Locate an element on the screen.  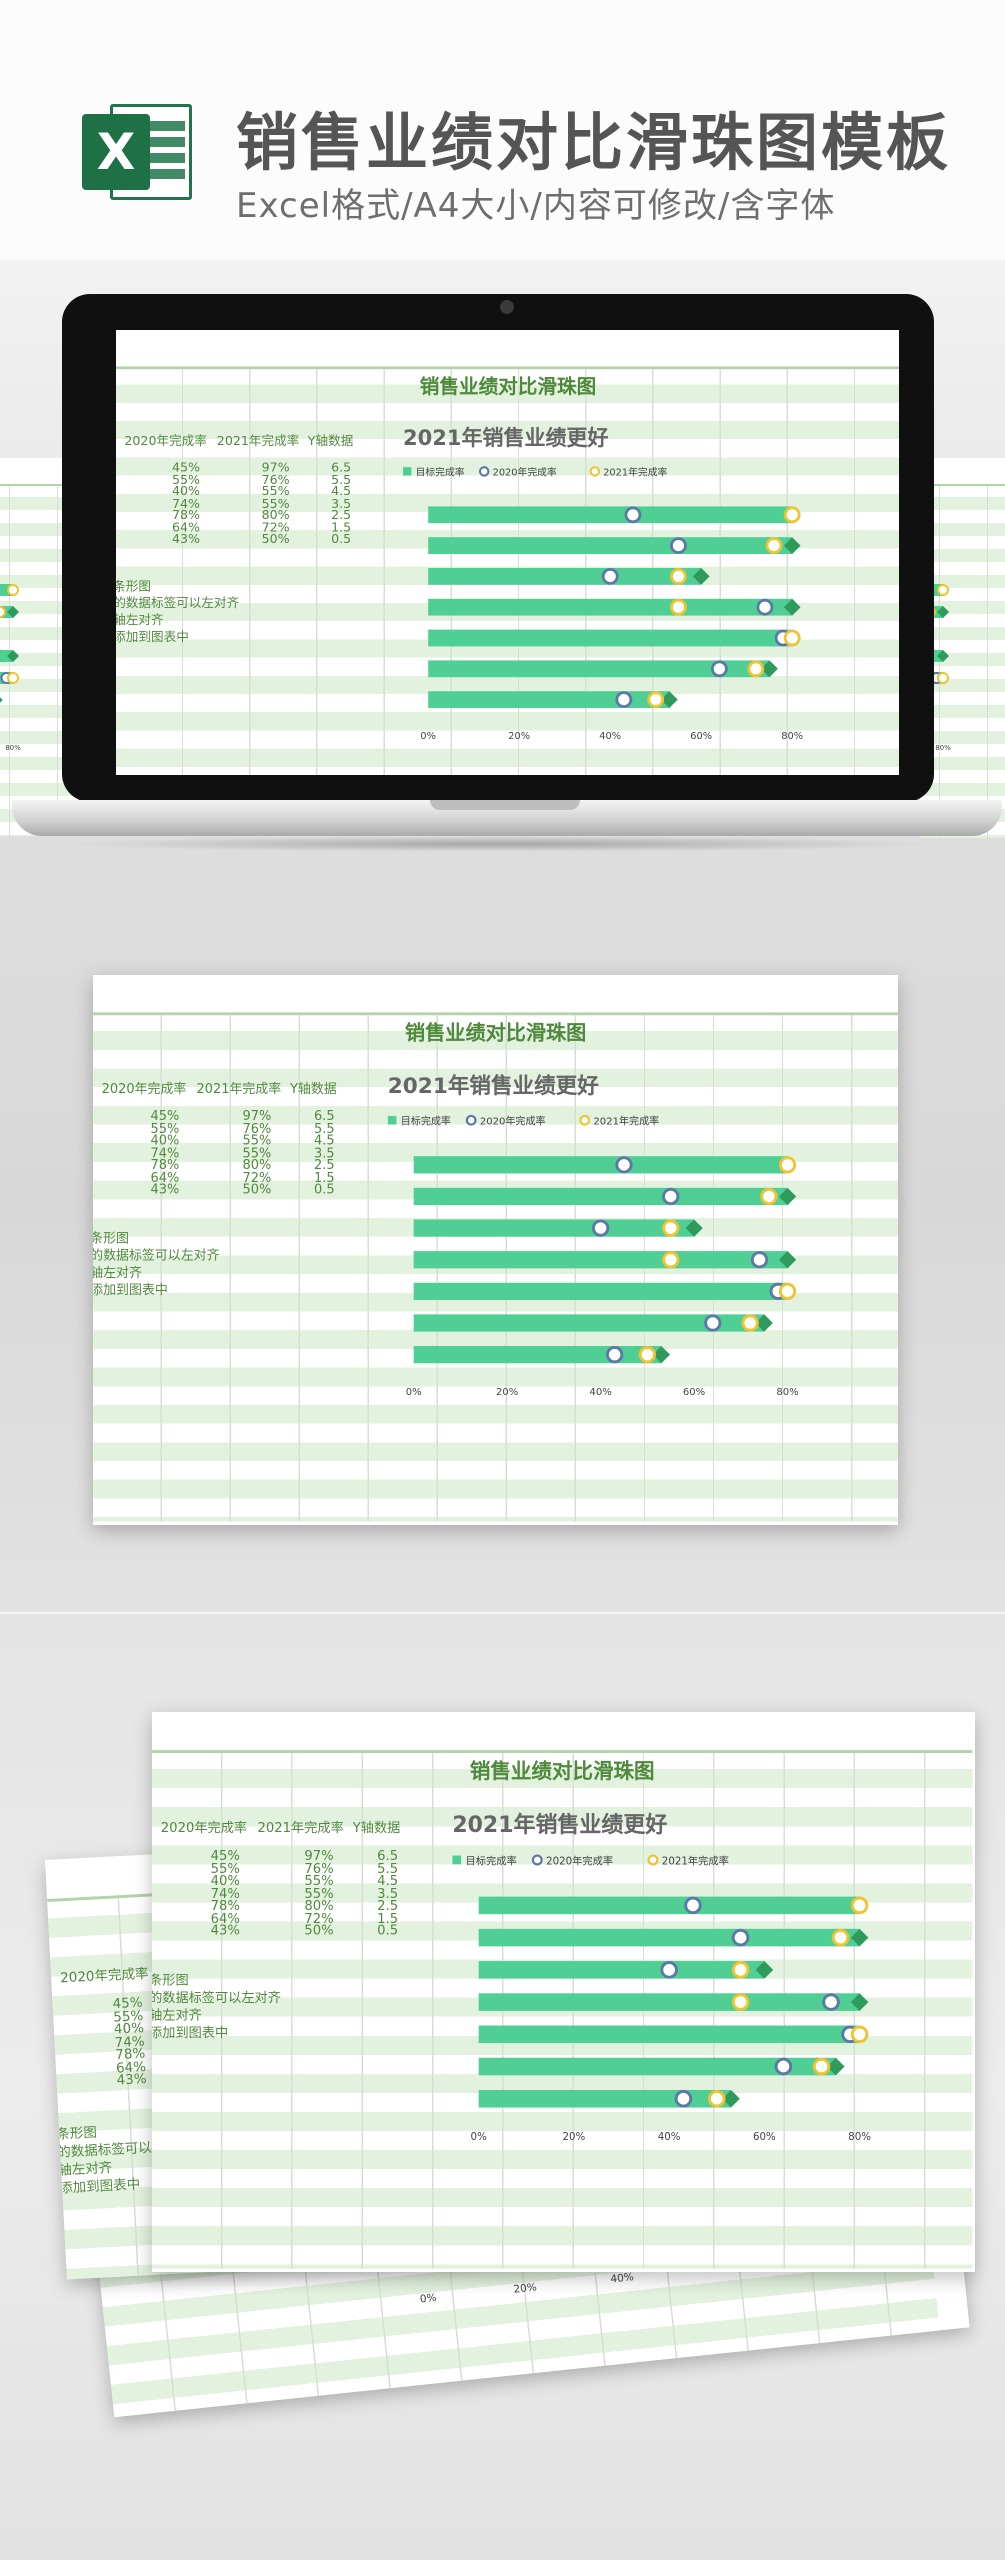
table-cell: 0.5 is located at coordinates (324, 1190).